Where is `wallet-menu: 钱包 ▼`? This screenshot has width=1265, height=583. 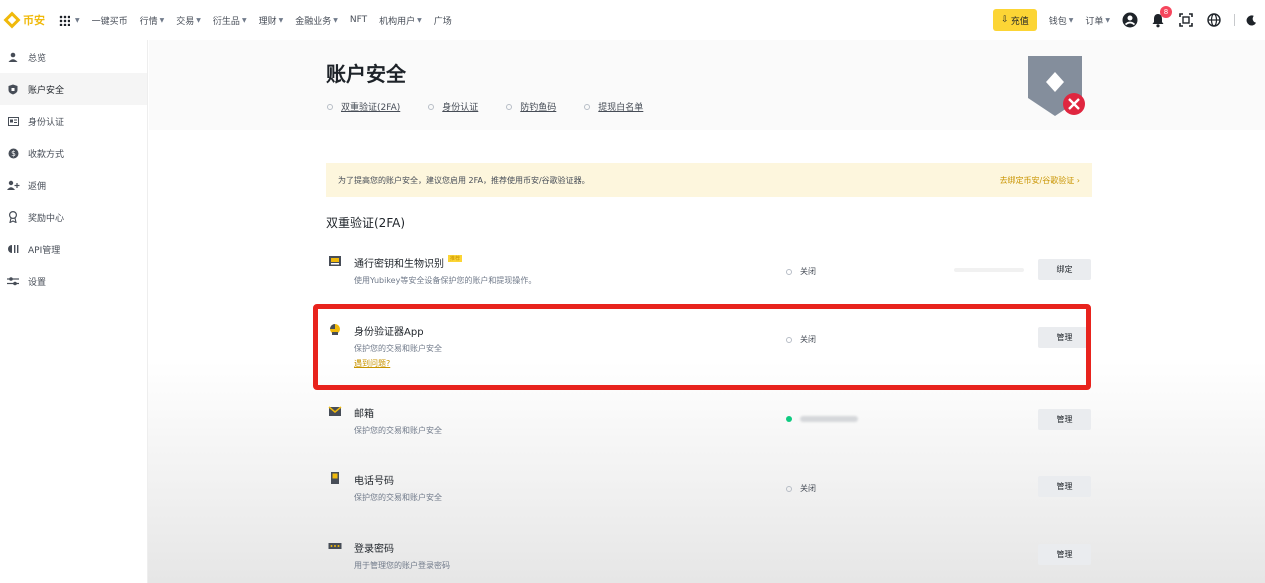 wallet-menu: 钱包 ▼ is located at coordinates (1061, 20).